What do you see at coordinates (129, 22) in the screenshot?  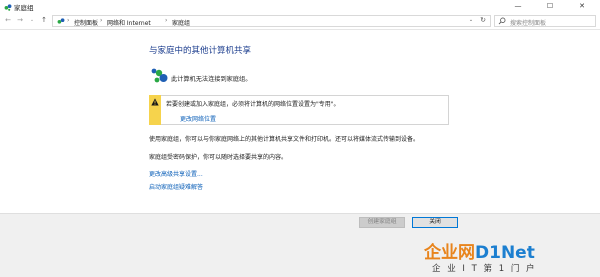 I see `breadcrumb-network: 网络和 Internet` at bounding box center [129, 22].